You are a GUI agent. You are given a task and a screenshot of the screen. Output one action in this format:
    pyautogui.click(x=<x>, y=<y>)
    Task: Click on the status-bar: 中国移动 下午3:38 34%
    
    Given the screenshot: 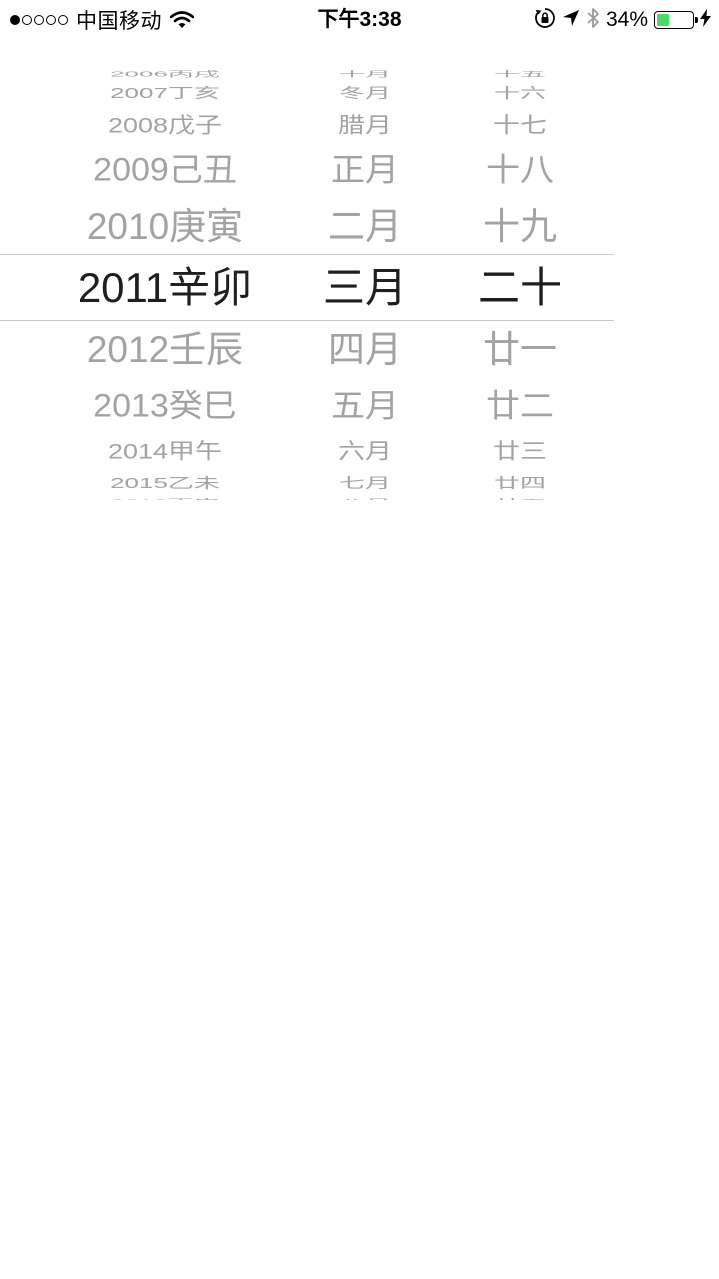 What is the action you would take?
    pyautogui.click(x=359, y=20)
    